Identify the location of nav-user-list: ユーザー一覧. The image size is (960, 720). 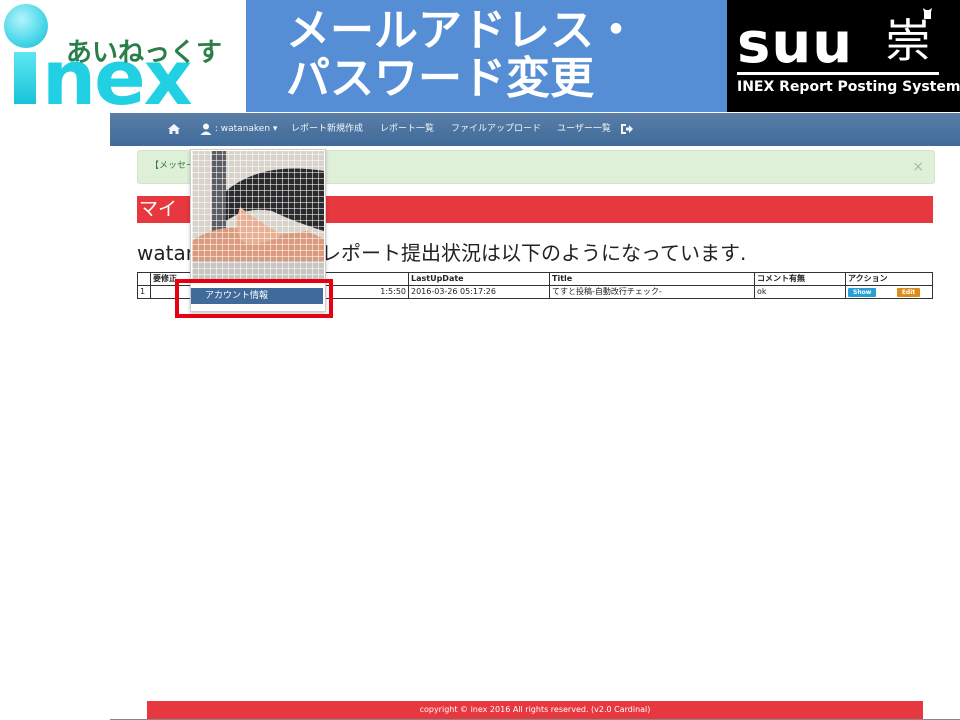
(584, 129).